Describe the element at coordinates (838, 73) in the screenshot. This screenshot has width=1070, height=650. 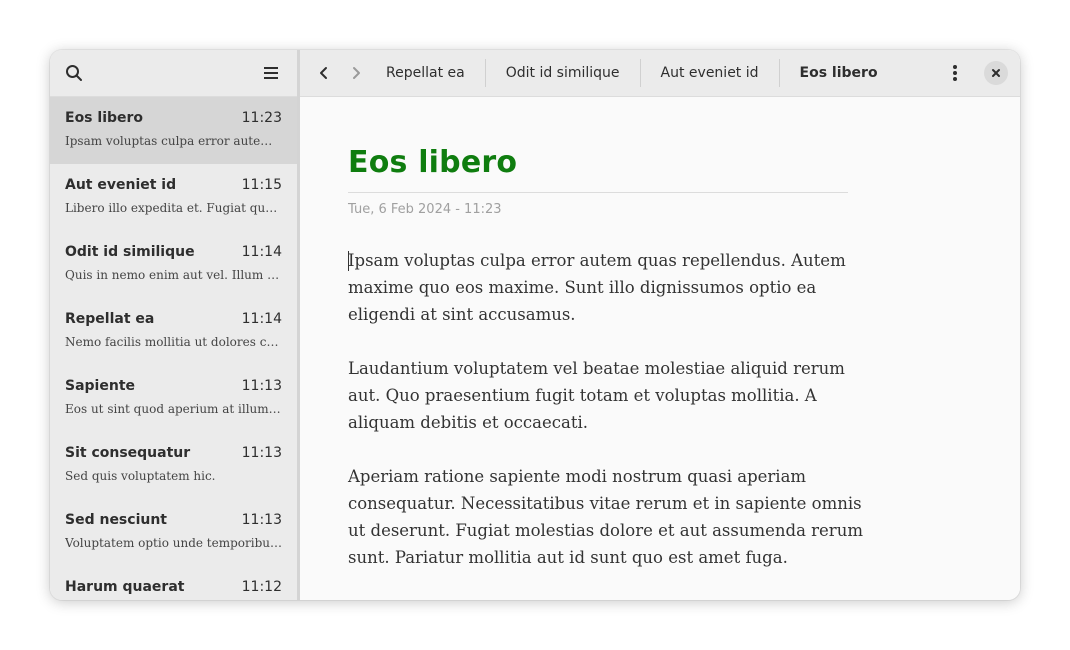
I see `tab-eos-libero: Eos libero` at that location.